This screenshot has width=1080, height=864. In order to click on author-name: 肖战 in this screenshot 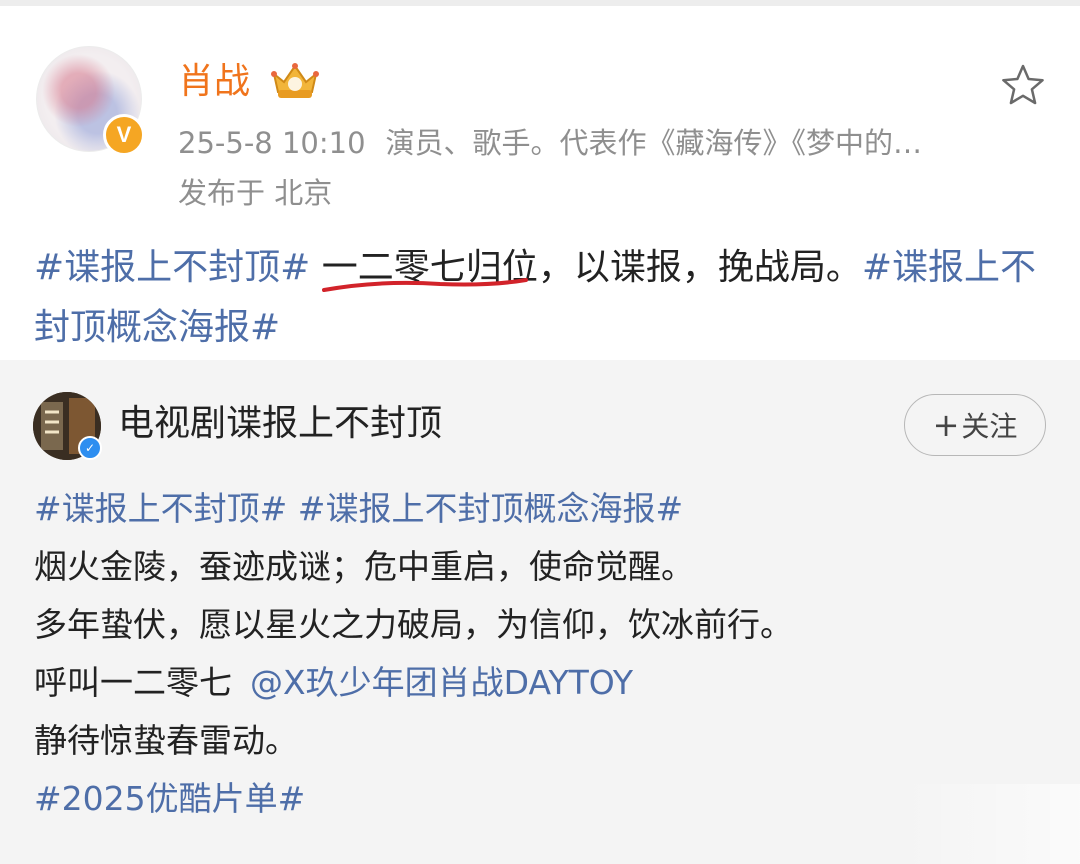, I will do `click(214, 82)`.